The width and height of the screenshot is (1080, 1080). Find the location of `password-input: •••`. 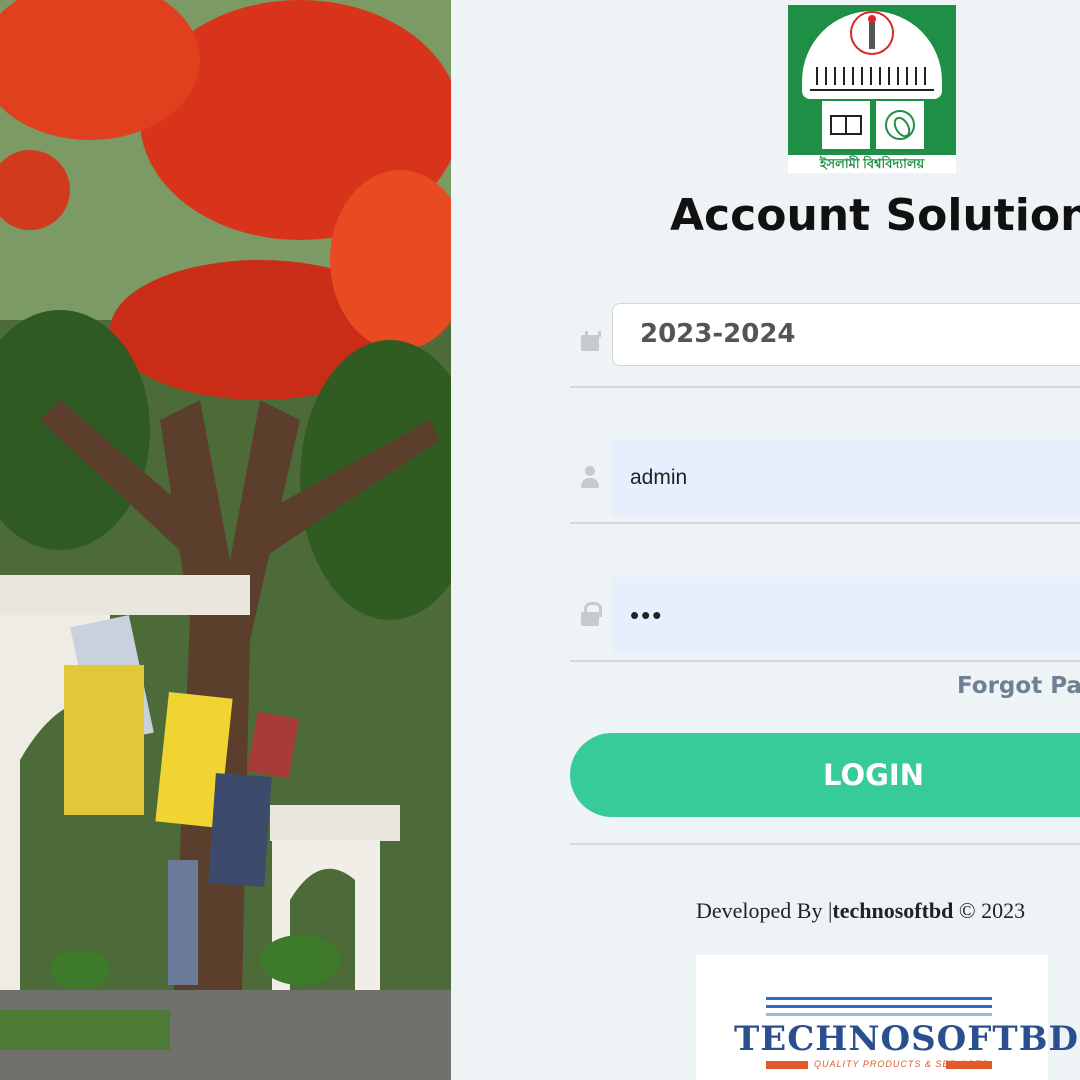

password-input: ••• is located at coordinates (846, 615).